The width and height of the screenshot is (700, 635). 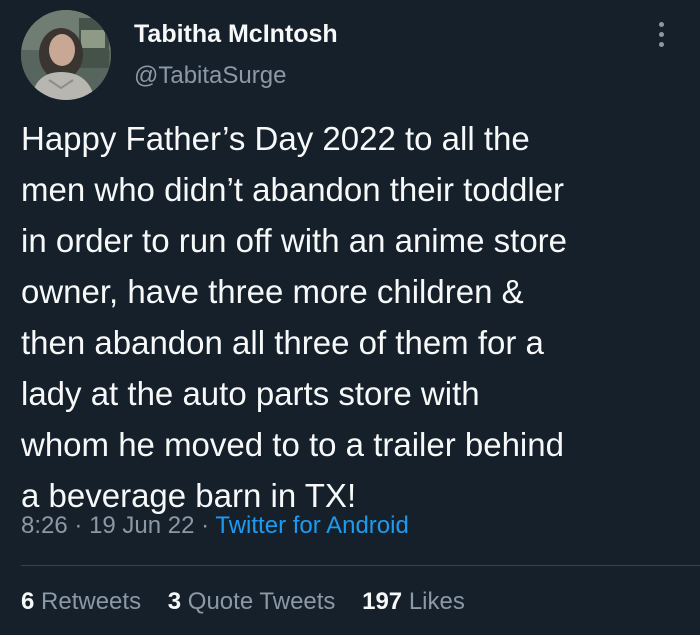 What do you see at coordinates (382, 601) in the screenshot?
I see `likes-count: 197` at bounding box center [382, 601].